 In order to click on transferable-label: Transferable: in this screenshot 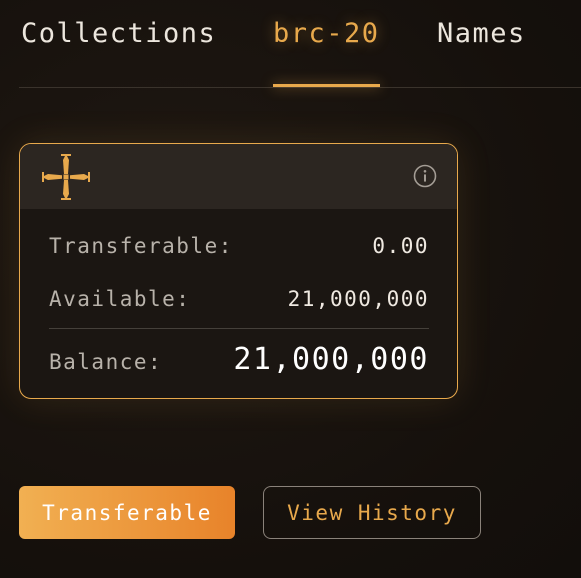, I will do `click(141, 246)`.